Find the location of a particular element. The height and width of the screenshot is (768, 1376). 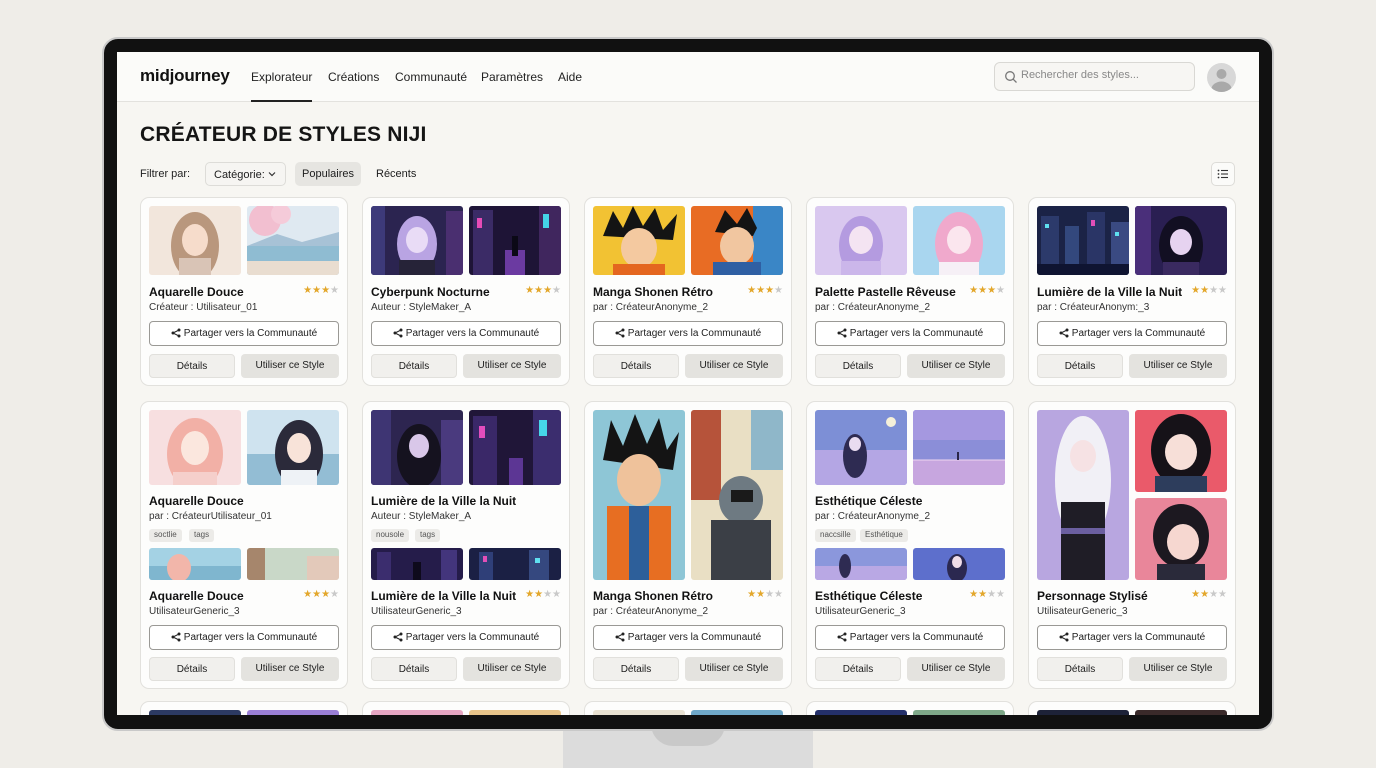

style-tag: Esthétique is located at coordinates (884, 535).